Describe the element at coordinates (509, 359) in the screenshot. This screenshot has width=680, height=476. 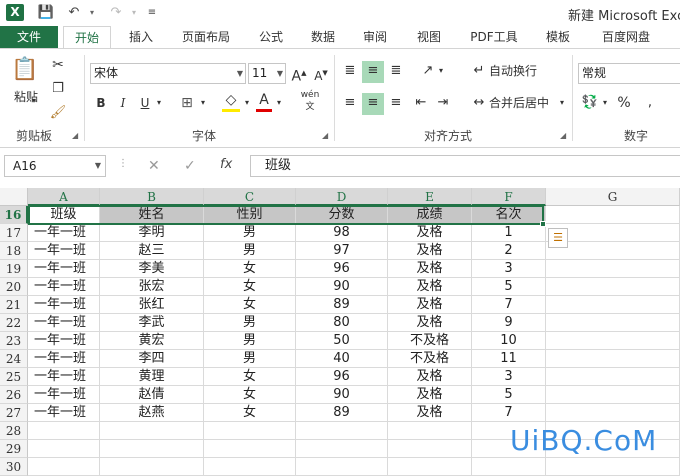
I see `cell-f24: 11` at that location.